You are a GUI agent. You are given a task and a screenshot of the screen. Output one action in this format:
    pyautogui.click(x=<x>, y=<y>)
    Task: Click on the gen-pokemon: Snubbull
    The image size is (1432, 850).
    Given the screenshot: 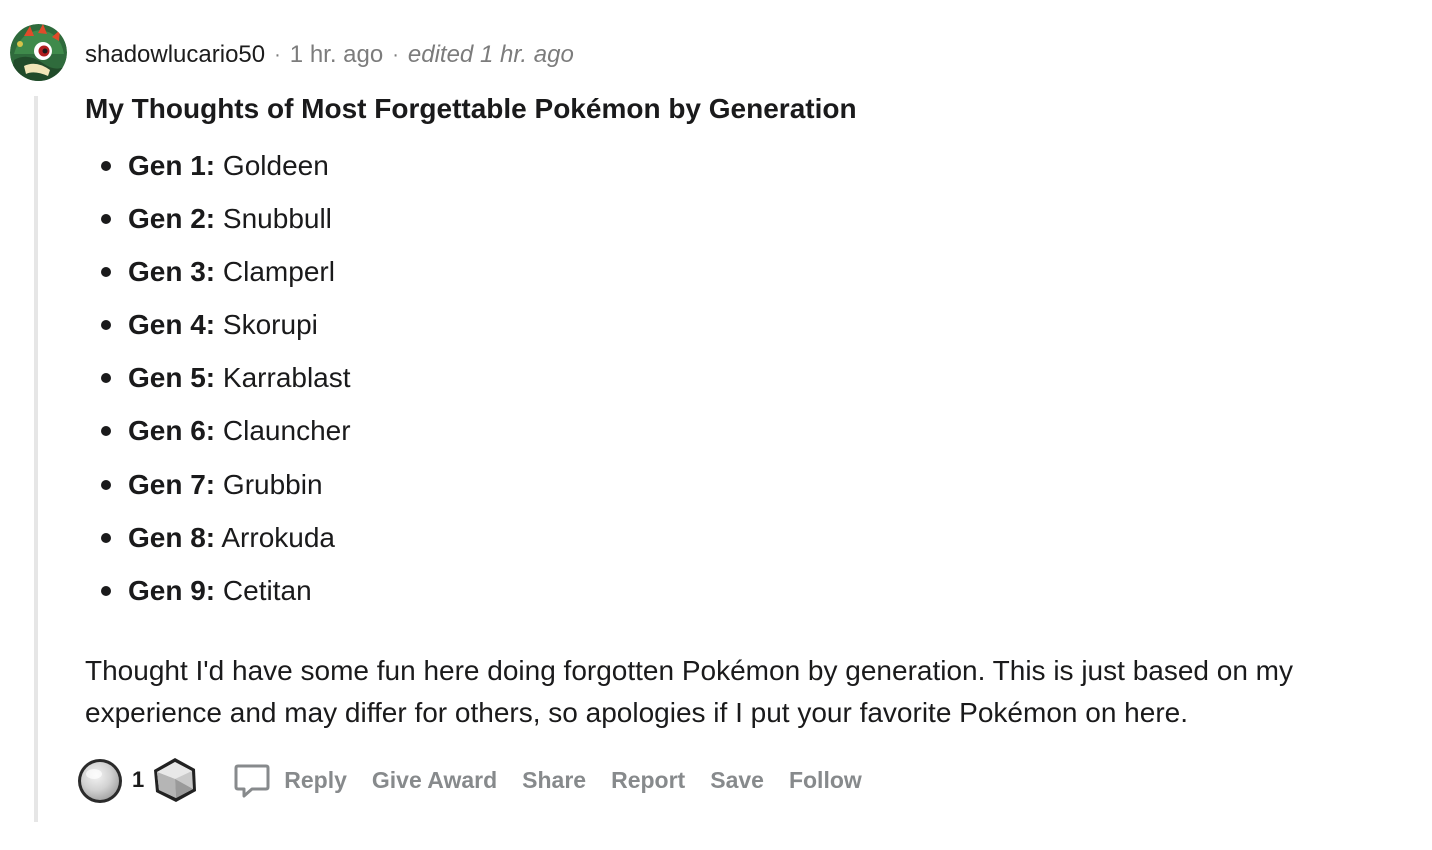 What is the action you would take?
    pyautogui.click(x=277, y=219)
    